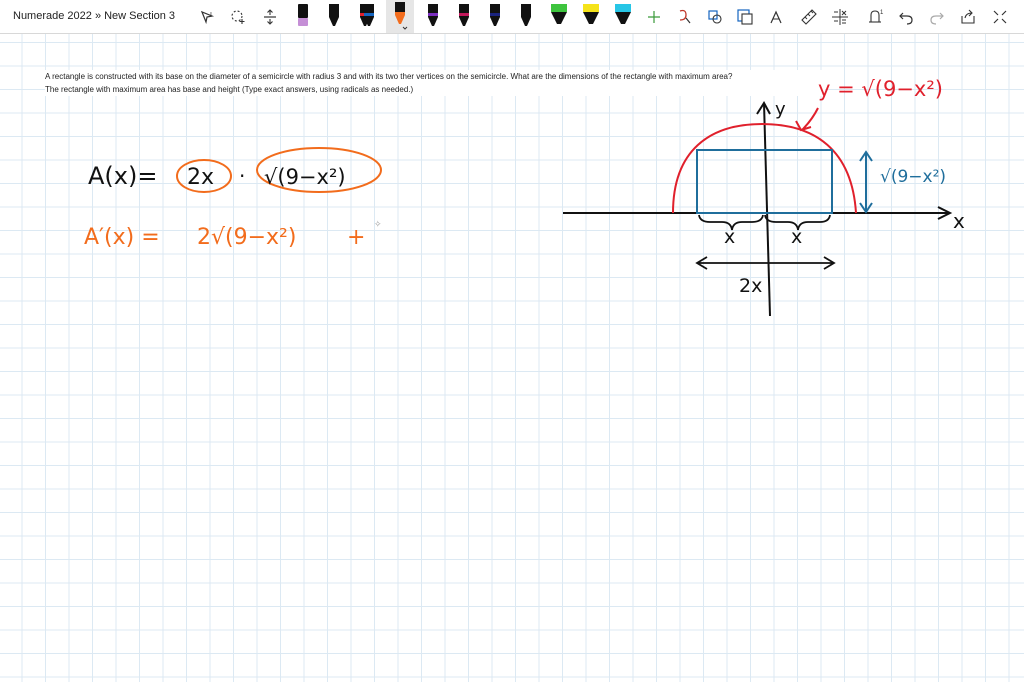 The image size is (1024, 682). I want to click on area-factor-2: √(9−x²), so click(305, 177).